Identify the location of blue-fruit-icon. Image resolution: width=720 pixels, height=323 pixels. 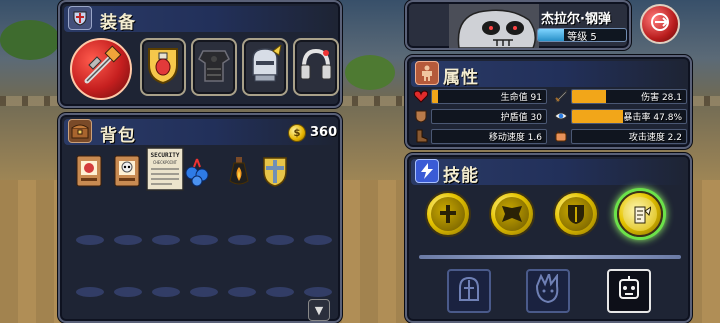
(197, 173).